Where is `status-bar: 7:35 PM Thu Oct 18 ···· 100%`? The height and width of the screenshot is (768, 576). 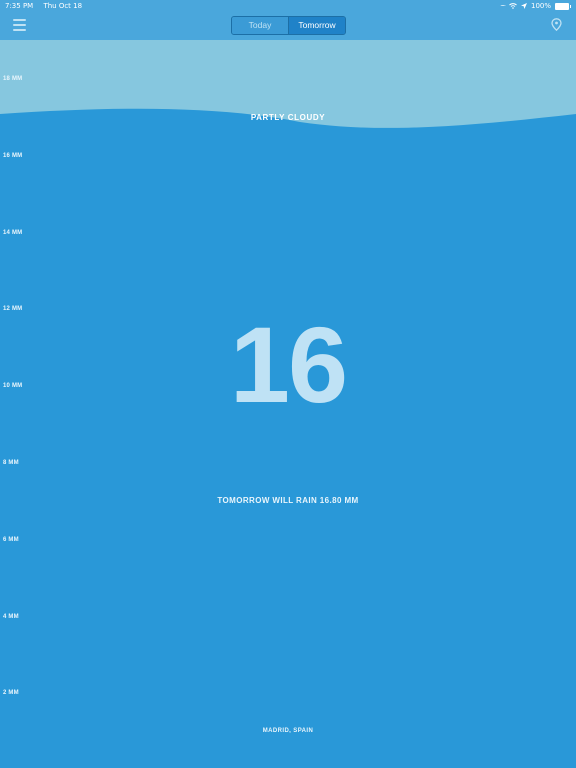
status-bar: 7:35 PM Thu Oct 18 ···· 100% is located at coordinates (288, 6).